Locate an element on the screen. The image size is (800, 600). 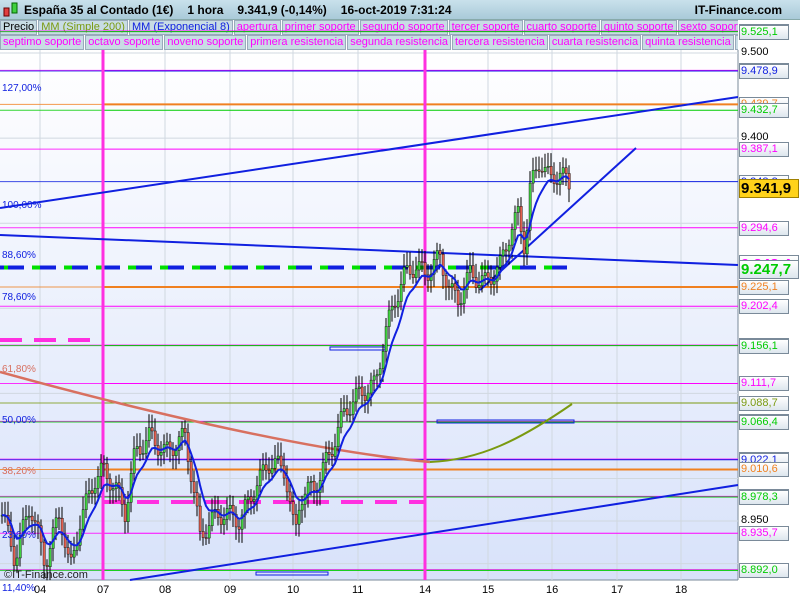
price-level-label: 9.111,7 is located at coordinates (764, 384).